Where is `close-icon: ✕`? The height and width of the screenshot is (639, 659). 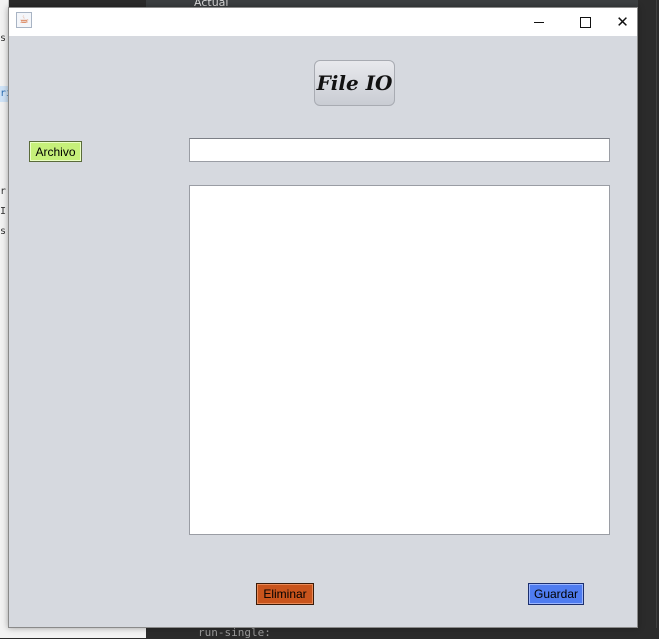 close-icon: ✕ is located at coordinates (622, 21).